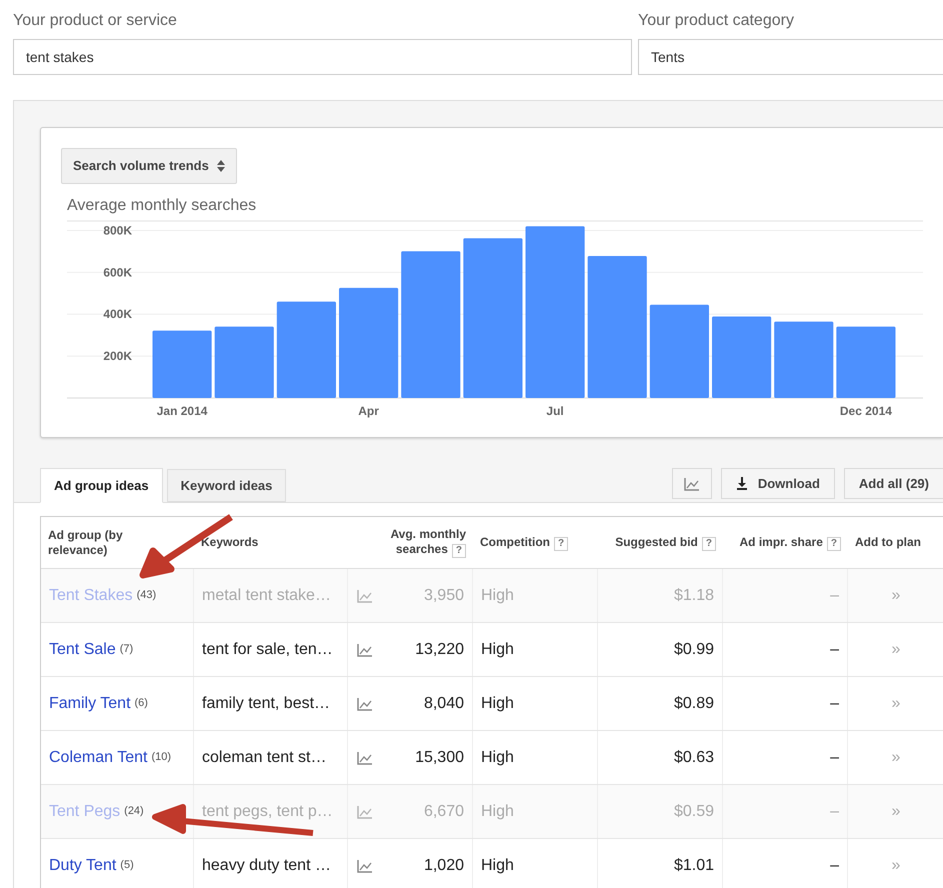 This screenshot has height=888, width=943. Describe the element at coordinates (368, 411) in the screenshot. I see `x-axis-label: Apr` at that location.